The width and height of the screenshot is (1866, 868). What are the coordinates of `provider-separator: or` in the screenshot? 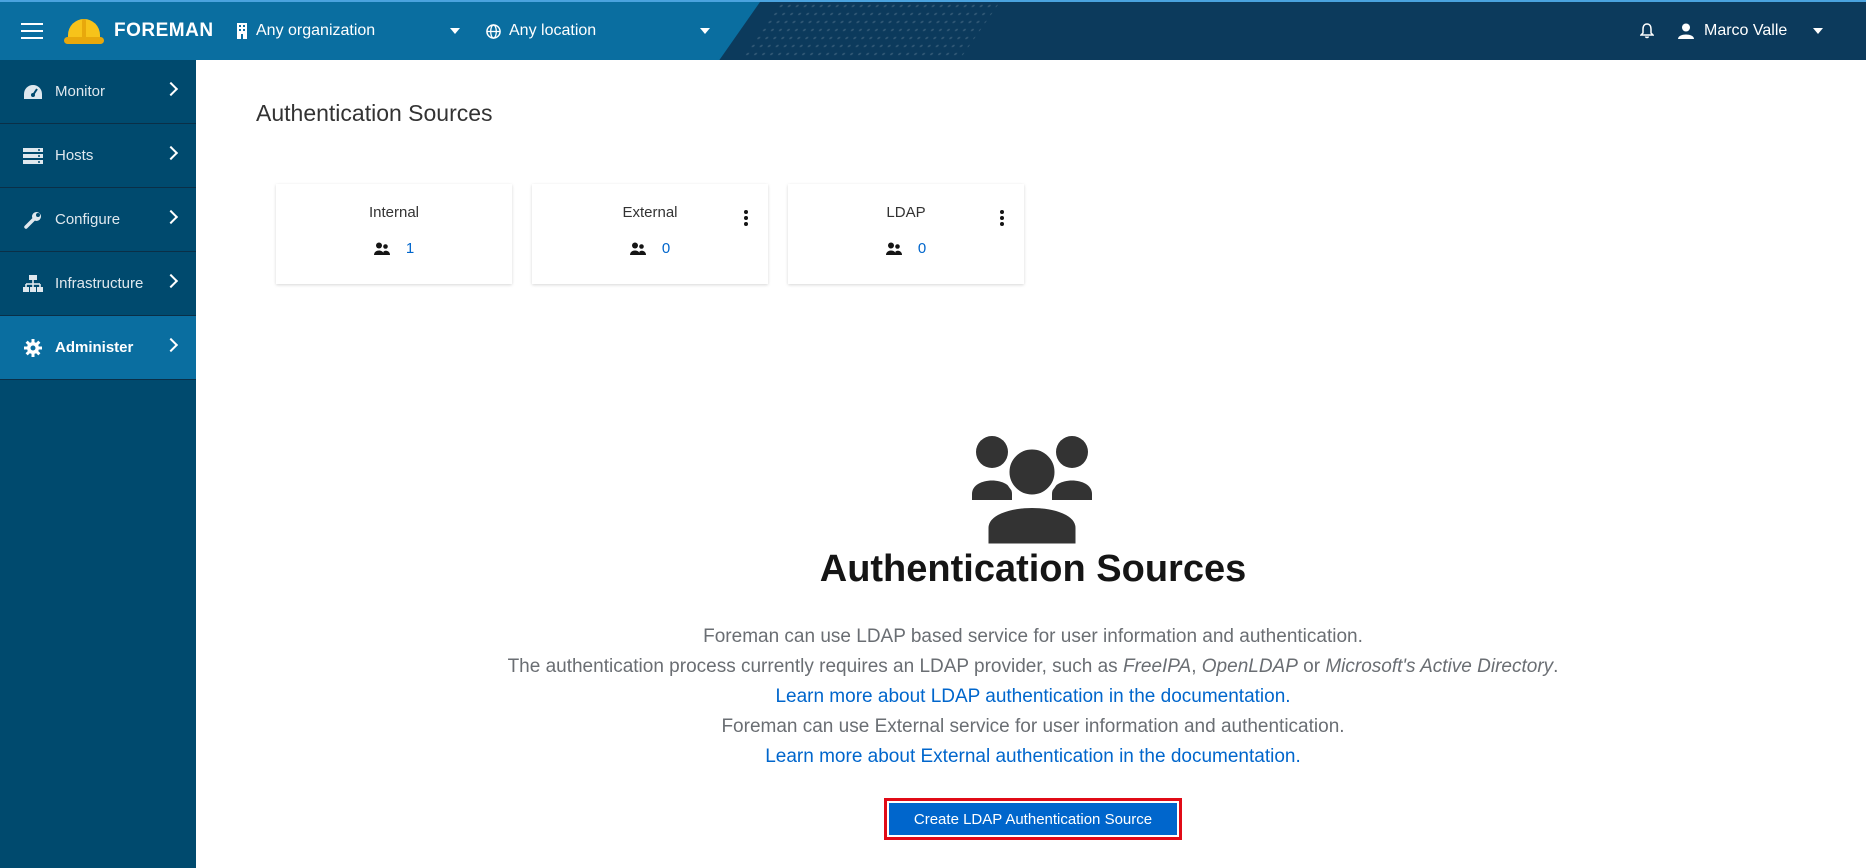 It's located at (1311, 666).